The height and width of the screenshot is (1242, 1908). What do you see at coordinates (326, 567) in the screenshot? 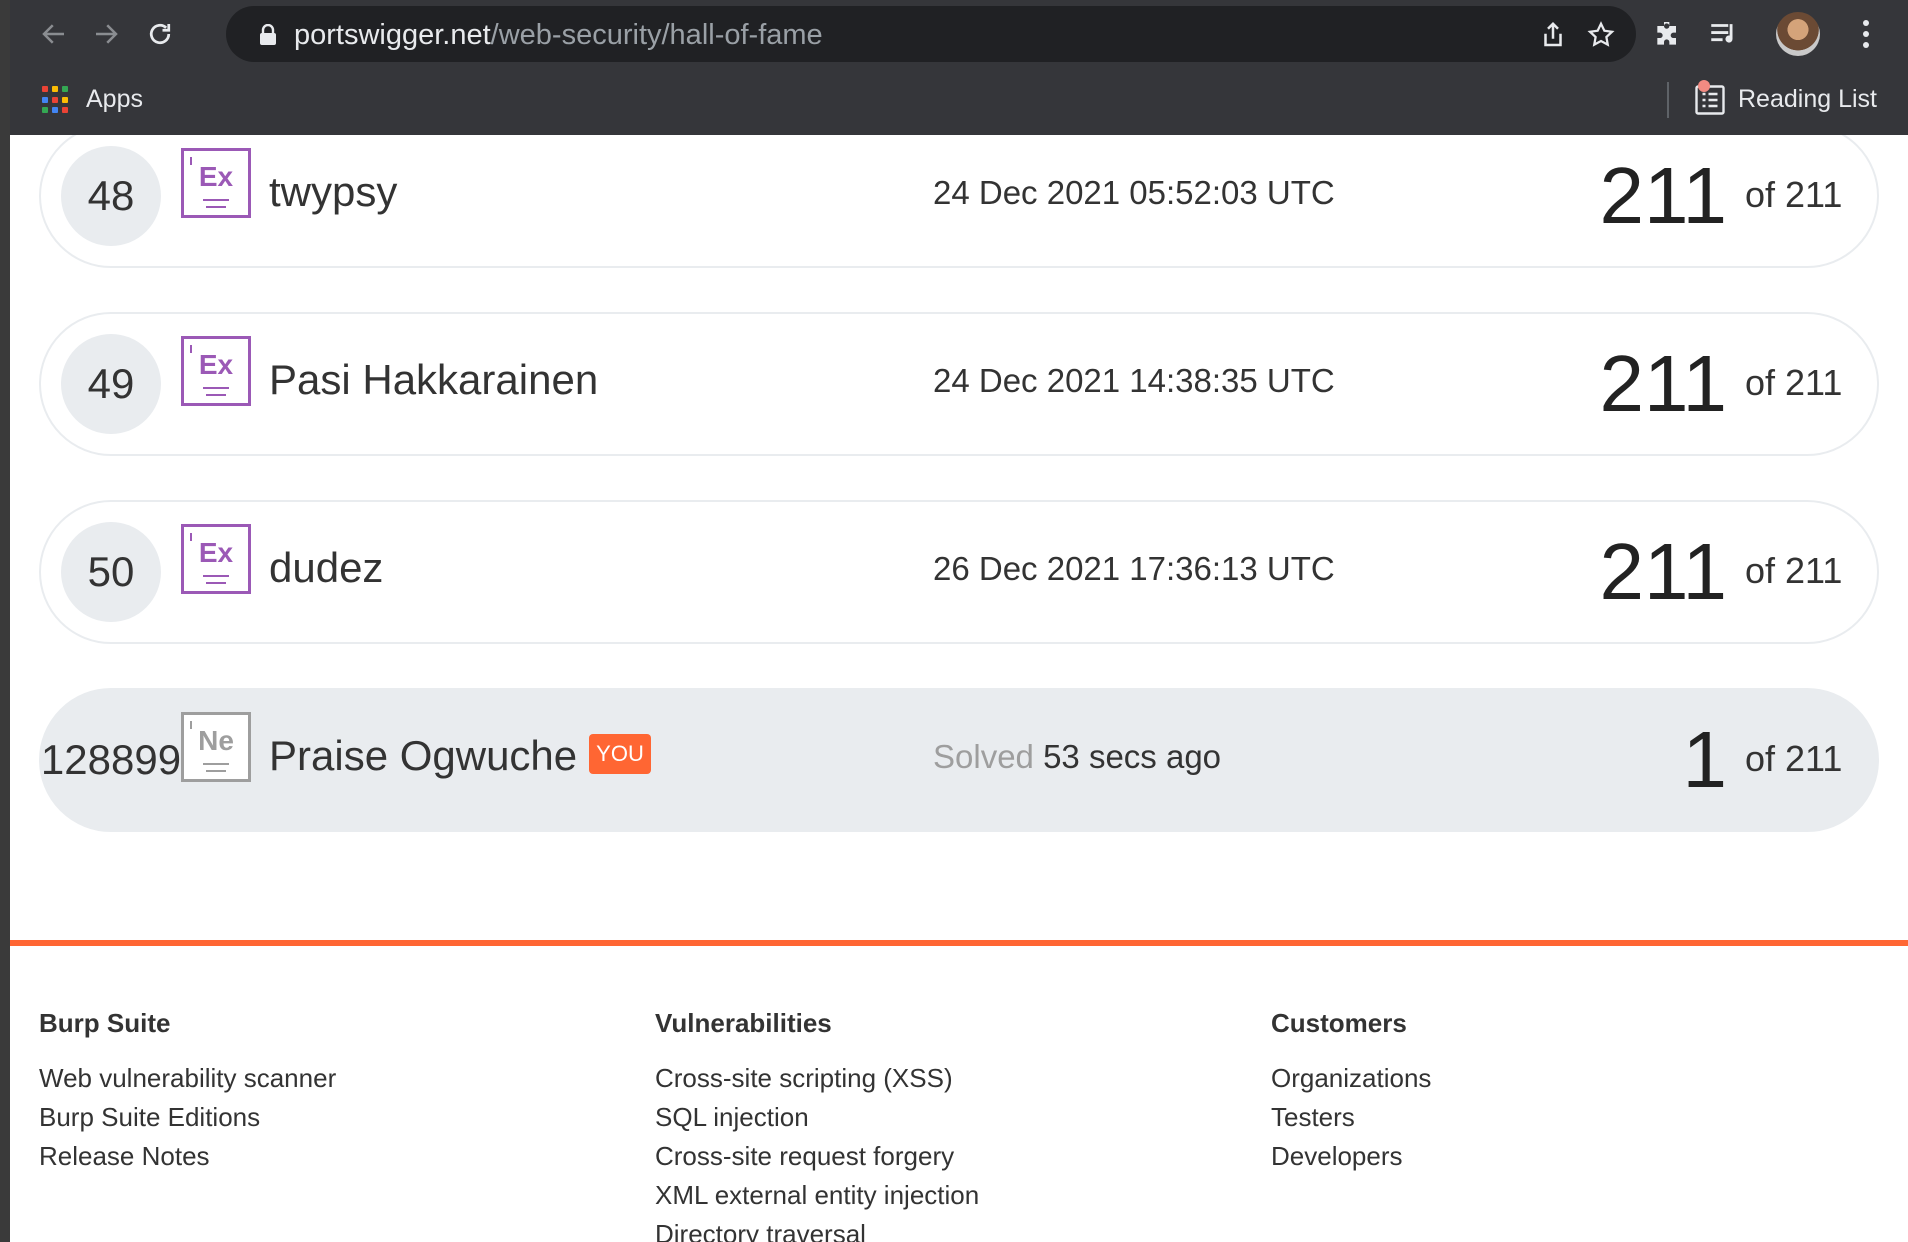
I see `user-name: dudez` at bounding box center [326, 567].